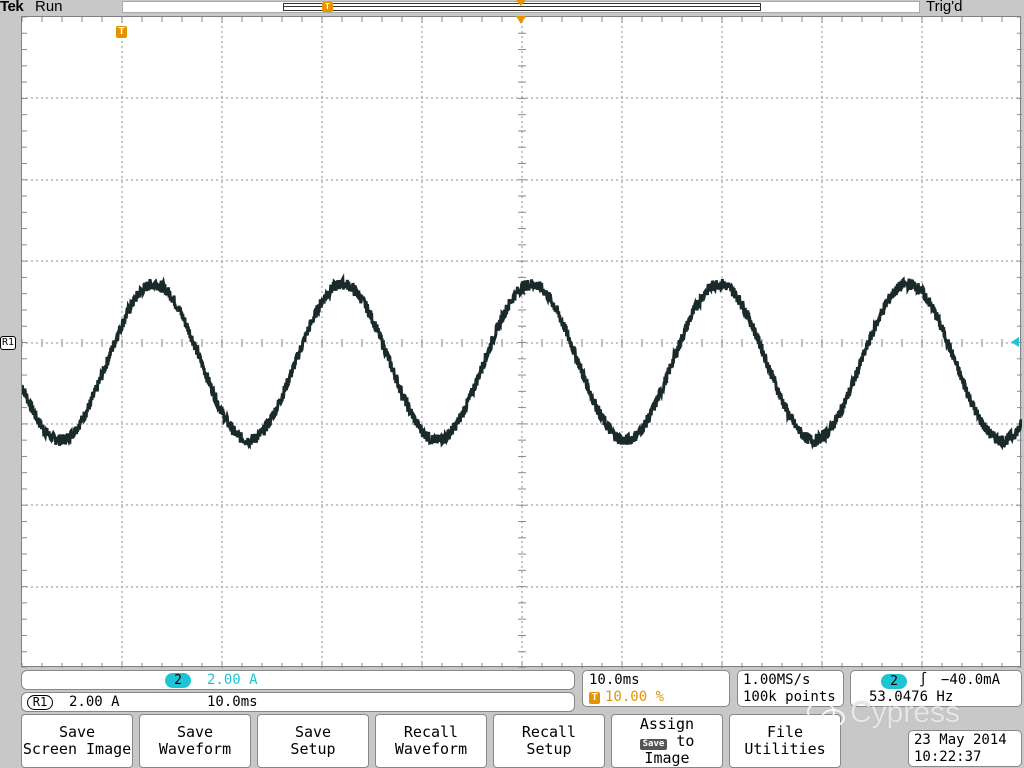 The image size is (1024, 768). What do you see at coordinates (77, 749) in the screenshot?
I see `softkey-label: Screen Image` at bounding box center [77, 749].